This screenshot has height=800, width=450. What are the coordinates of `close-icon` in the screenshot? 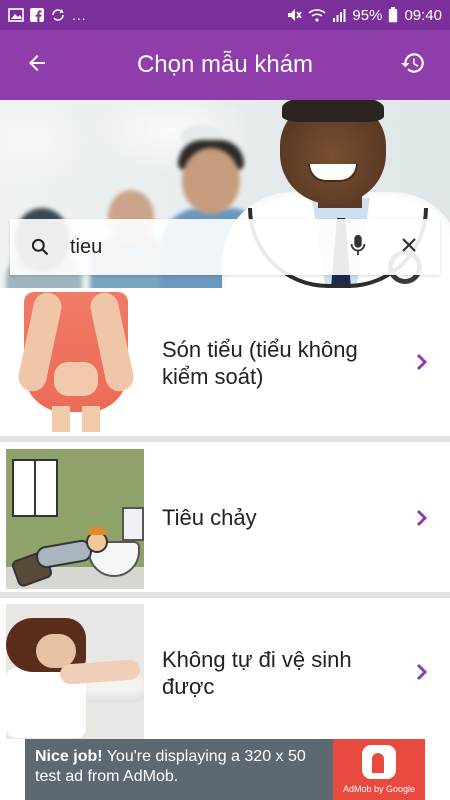 It's located at (409, 247).